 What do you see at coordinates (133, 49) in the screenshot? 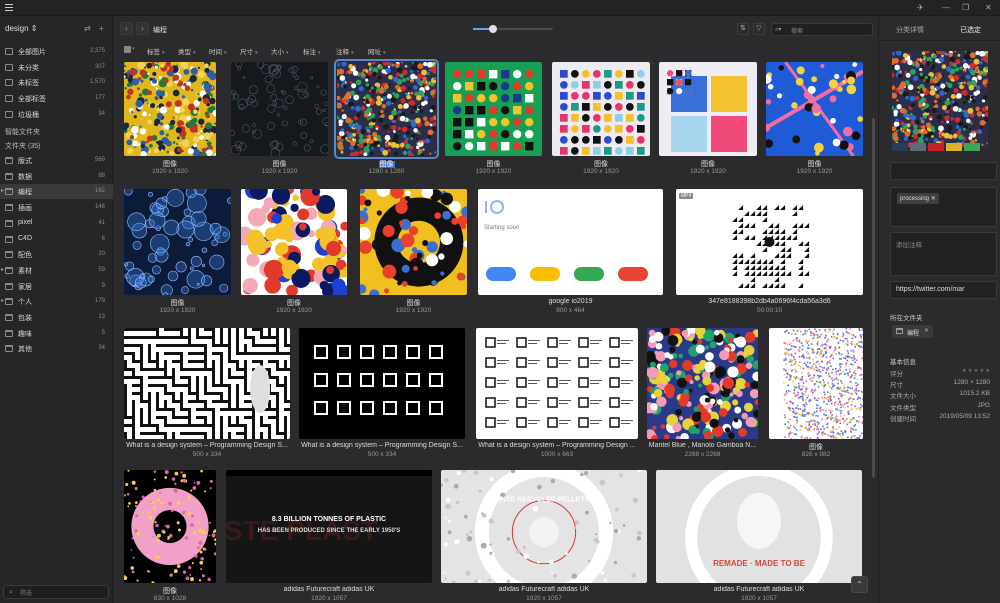
I see `view-mode-caret-icon: ▾` at bounding box center [133, 49].